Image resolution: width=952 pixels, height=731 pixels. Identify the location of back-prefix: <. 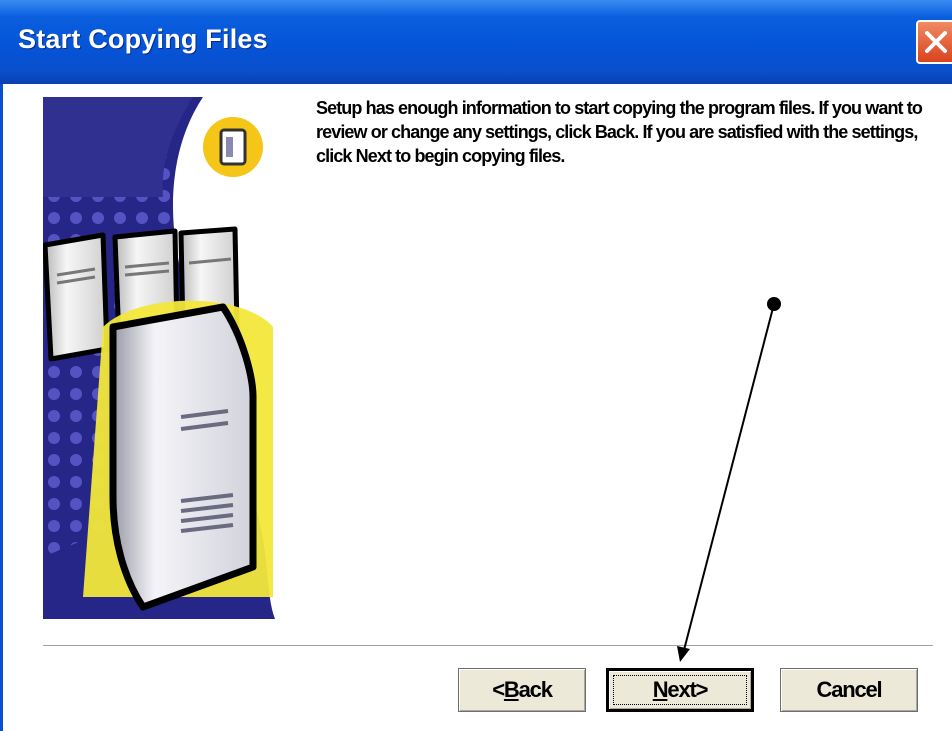
(498, 689).